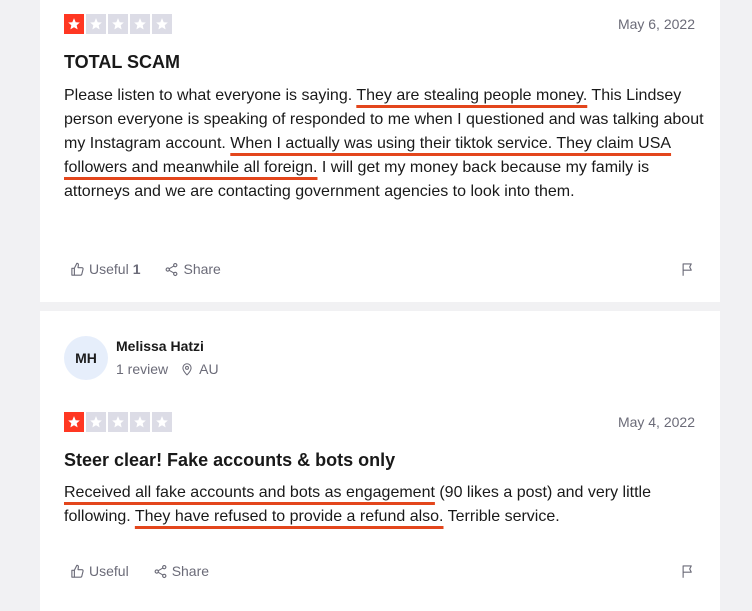 This screenshot has height=611, width=752. What do you see at coordinates (382, 269) in the screenshot?
I see `review-actions: Useful 1 Share` at bounding box center [382, 269].